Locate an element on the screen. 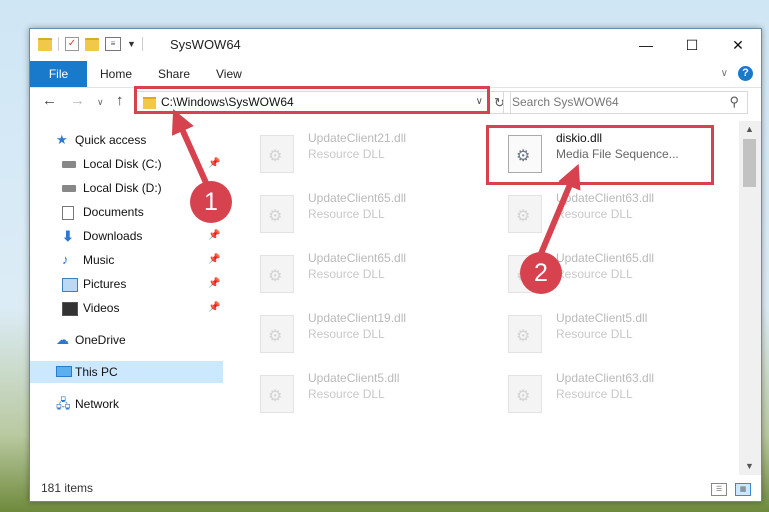 This screenshot has height=512, width=769. video-icon is located at coordinates (70, 309).